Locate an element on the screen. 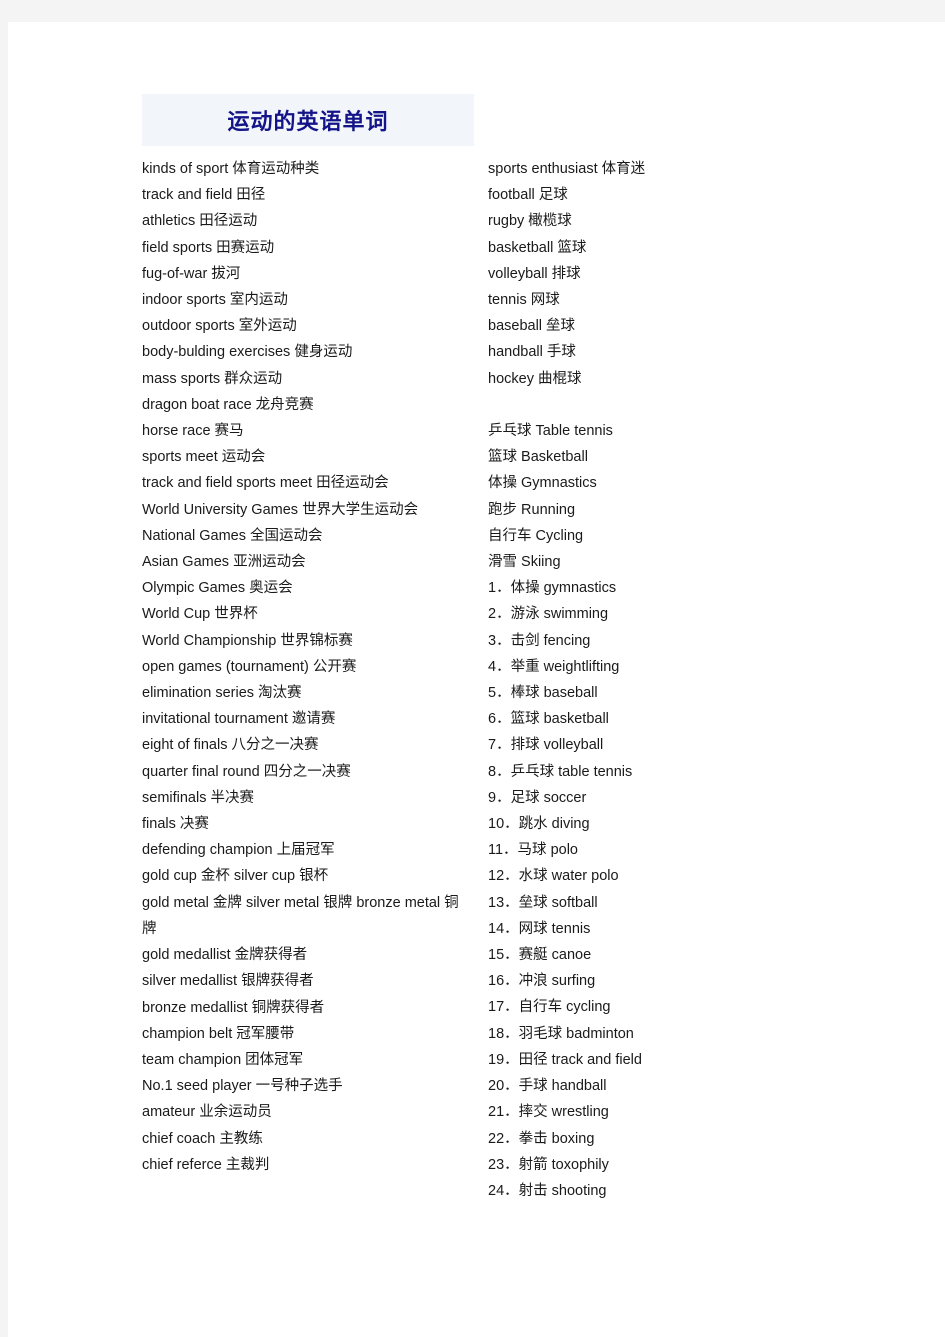 This screenshot has height=1337, width=945. vocabulary-entry: track and field sports meet 田径运动会 is located at coordinates (265, 483).